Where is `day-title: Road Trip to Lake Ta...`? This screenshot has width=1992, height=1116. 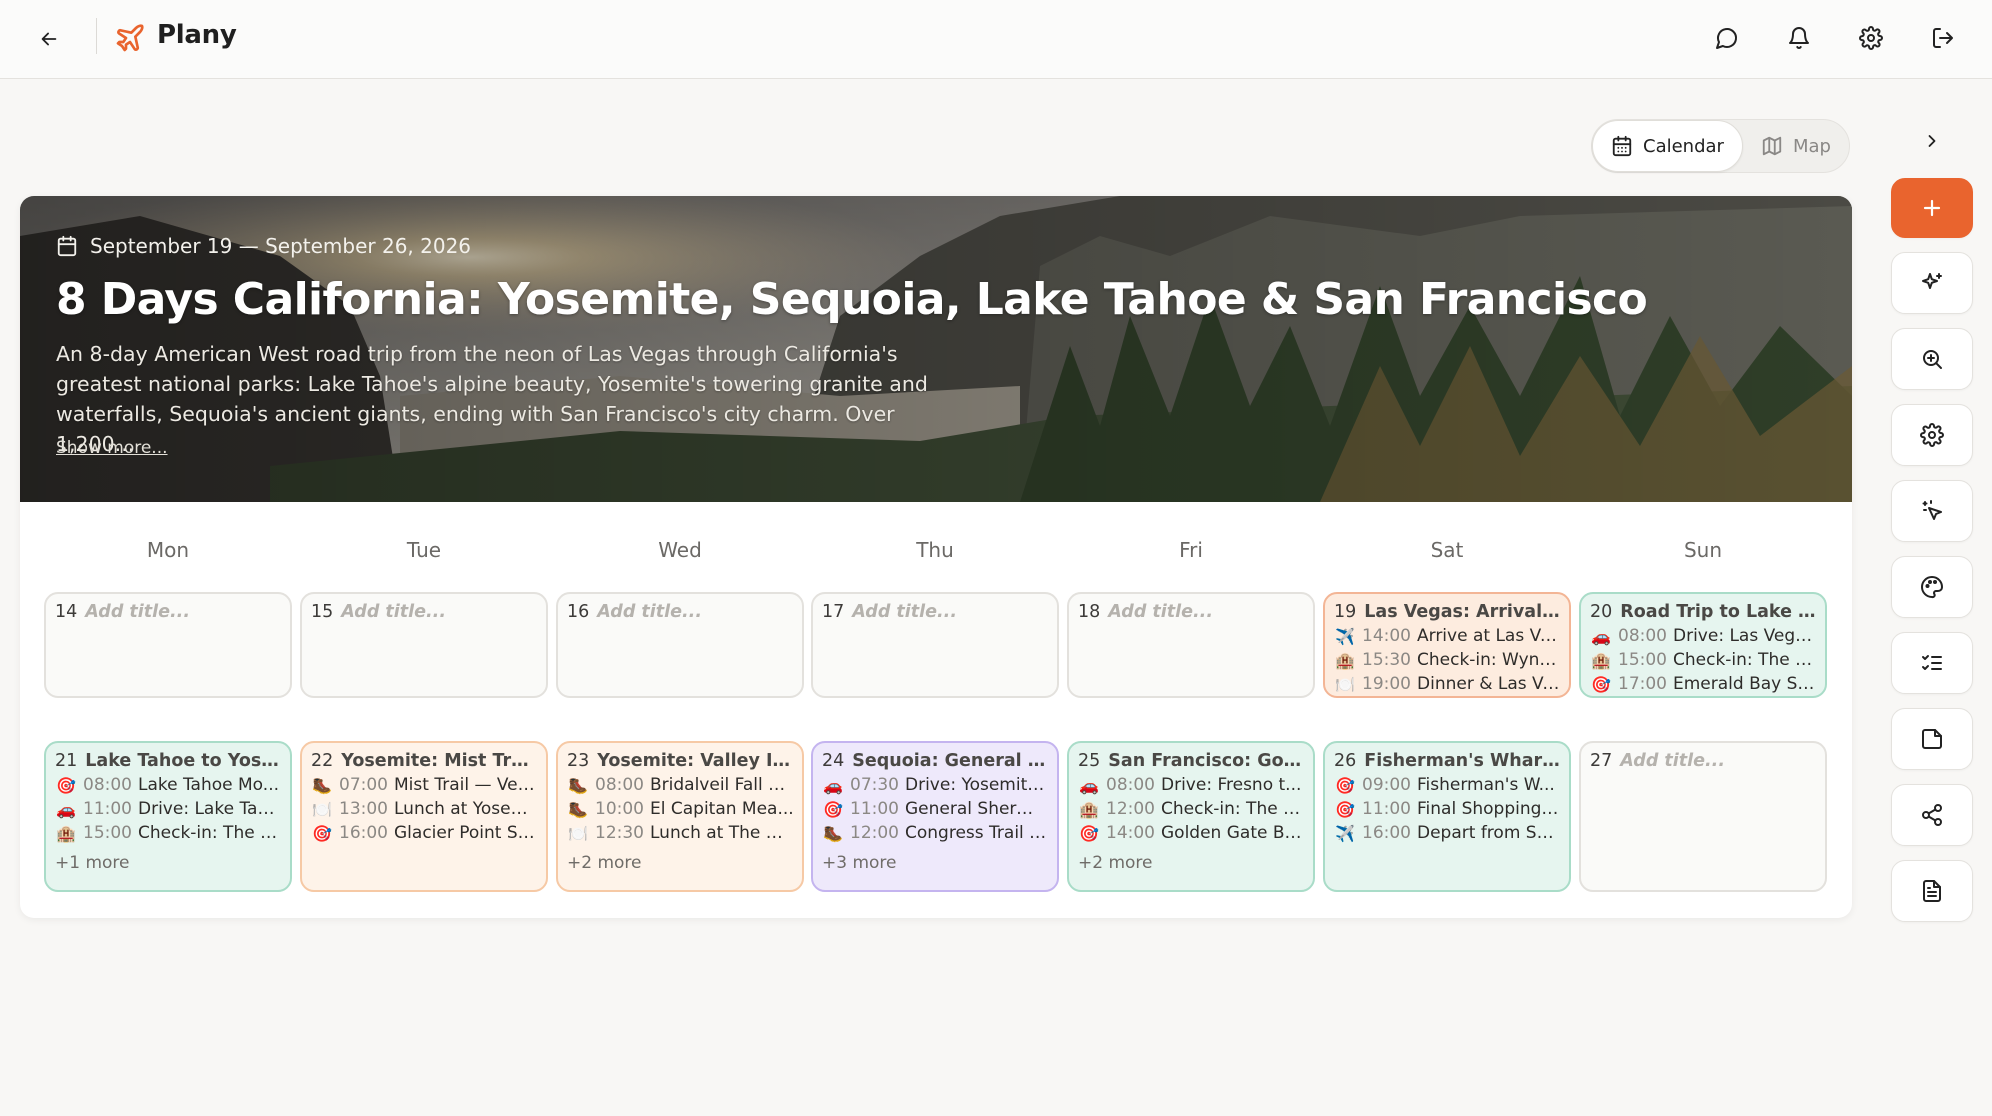 day-title: Road Trip to Lake Ta... is located at coordinates (1718, 612).